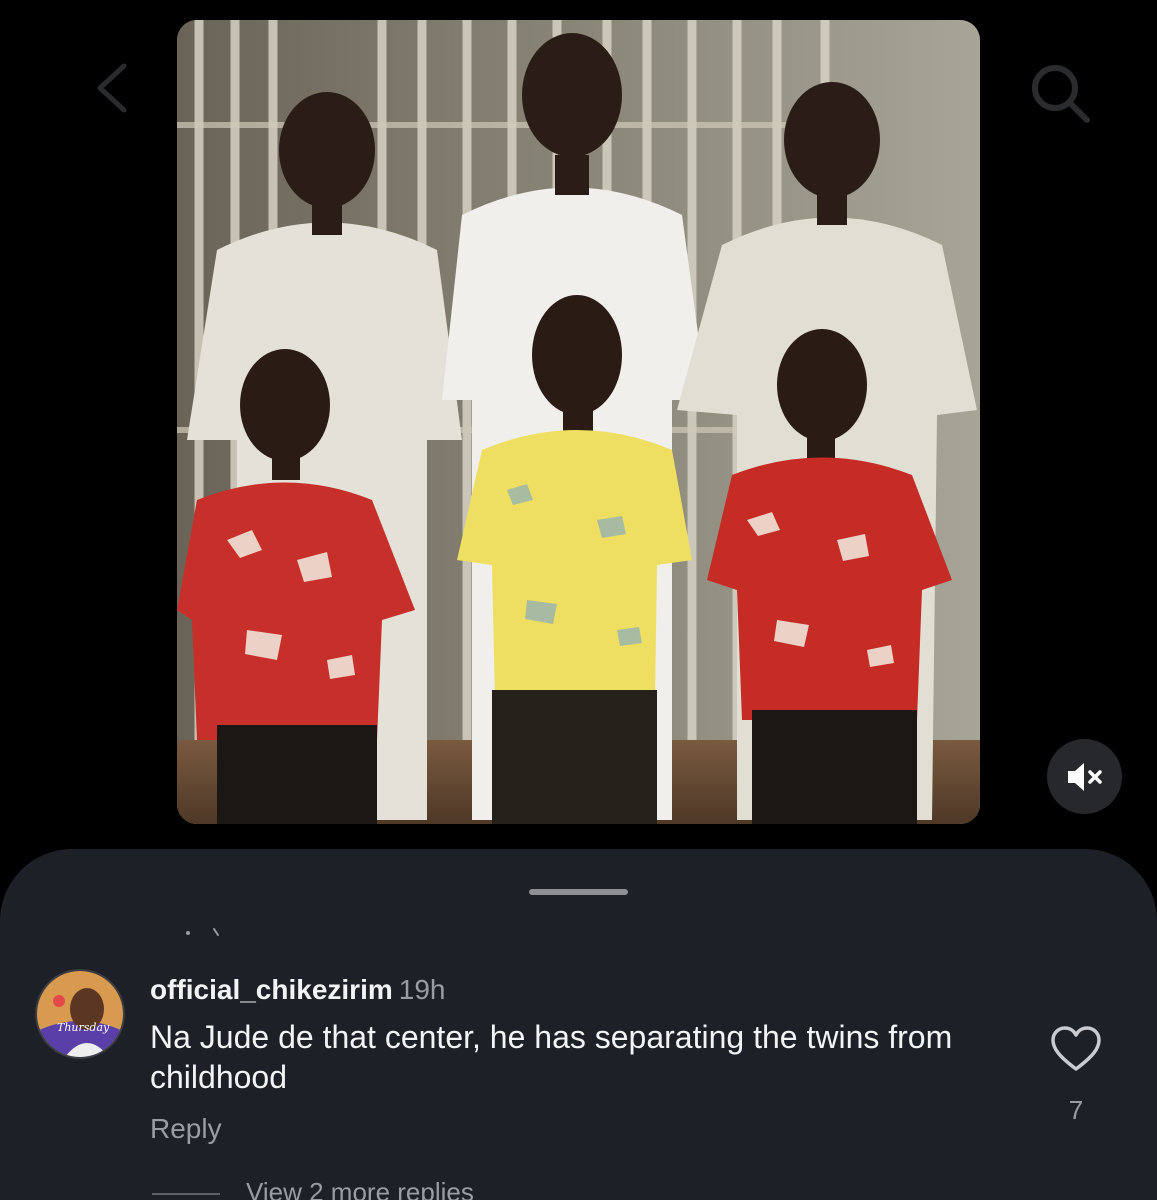 This screenshot has height=1200, width=1157. Describe the element at coordinates (83, 1027) in the screenshot. I see `avatar-caption: Thursday` at that location.